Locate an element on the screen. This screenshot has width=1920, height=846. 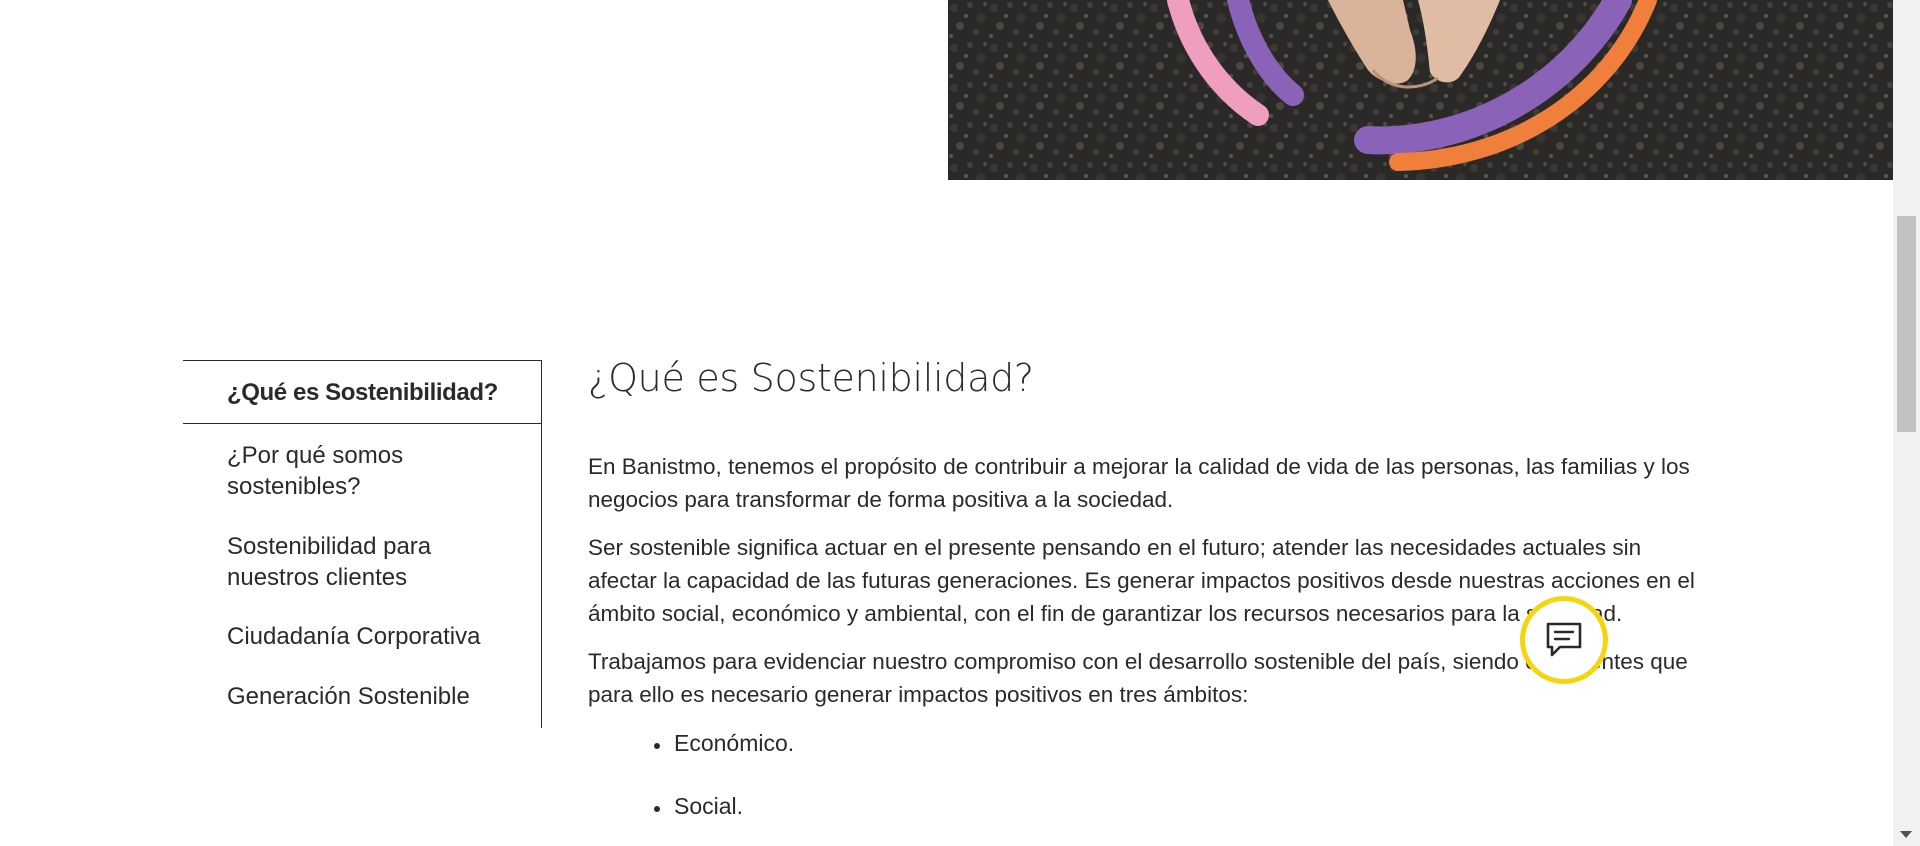
chat-button is located at coordinates (1564, 640).